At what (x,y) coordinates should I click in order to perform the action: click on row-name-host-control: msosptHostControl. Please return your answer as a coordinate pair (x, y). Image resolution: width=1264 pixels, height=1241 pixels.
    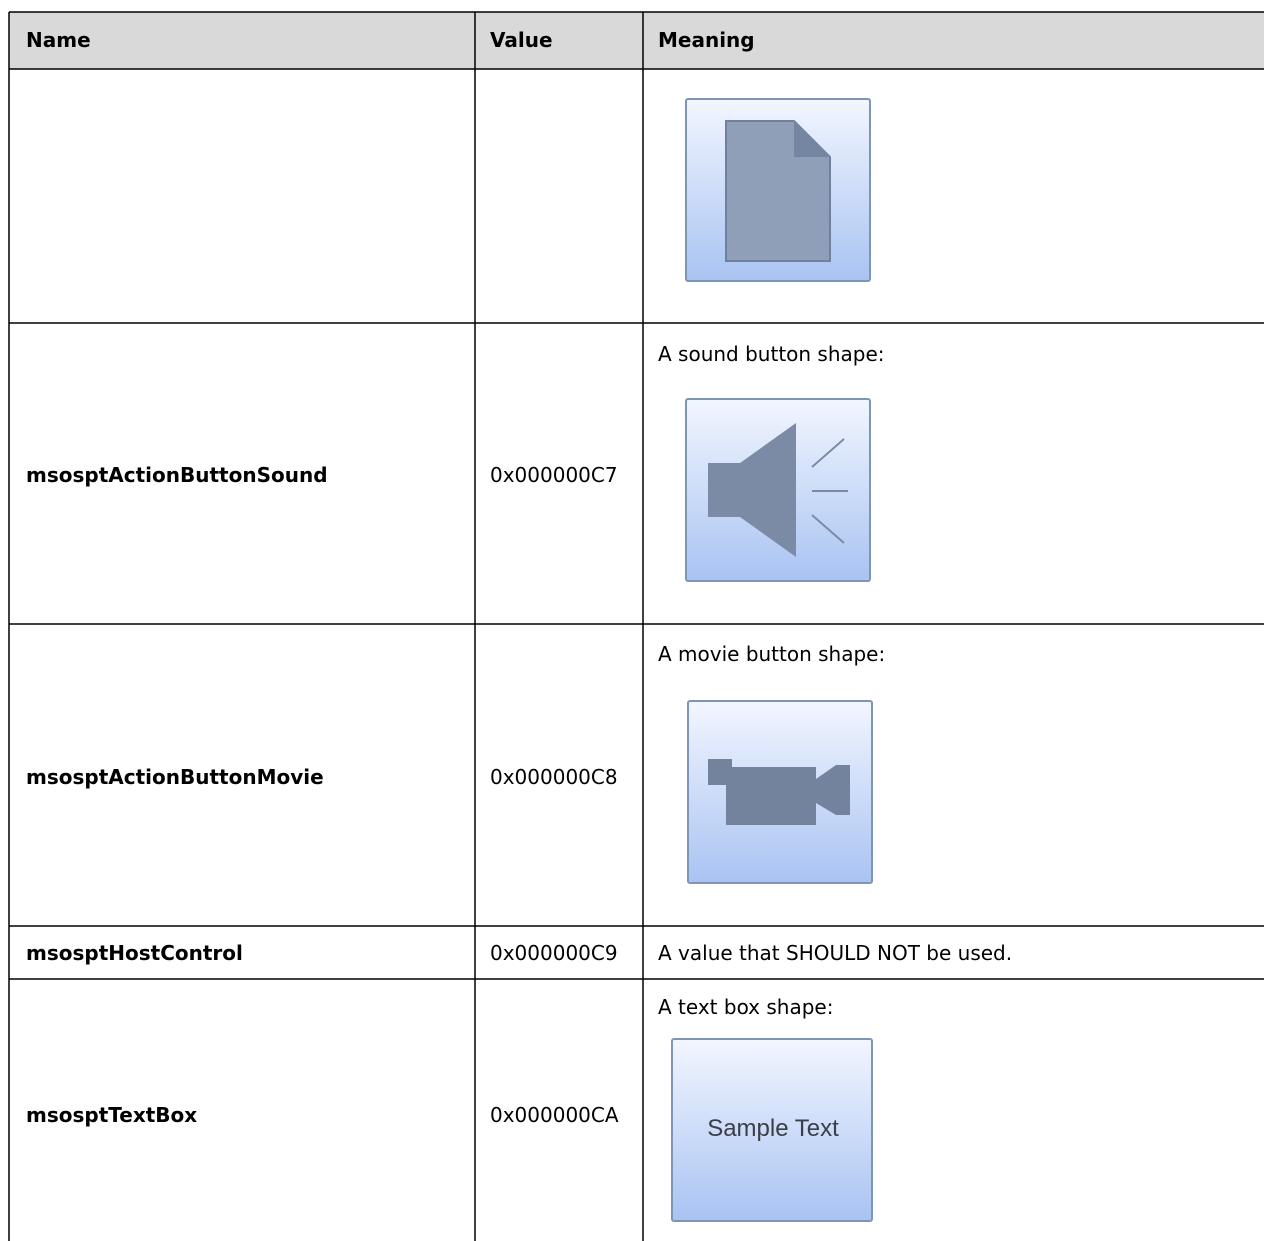
    Looking at the image, I should click on (134, 953).